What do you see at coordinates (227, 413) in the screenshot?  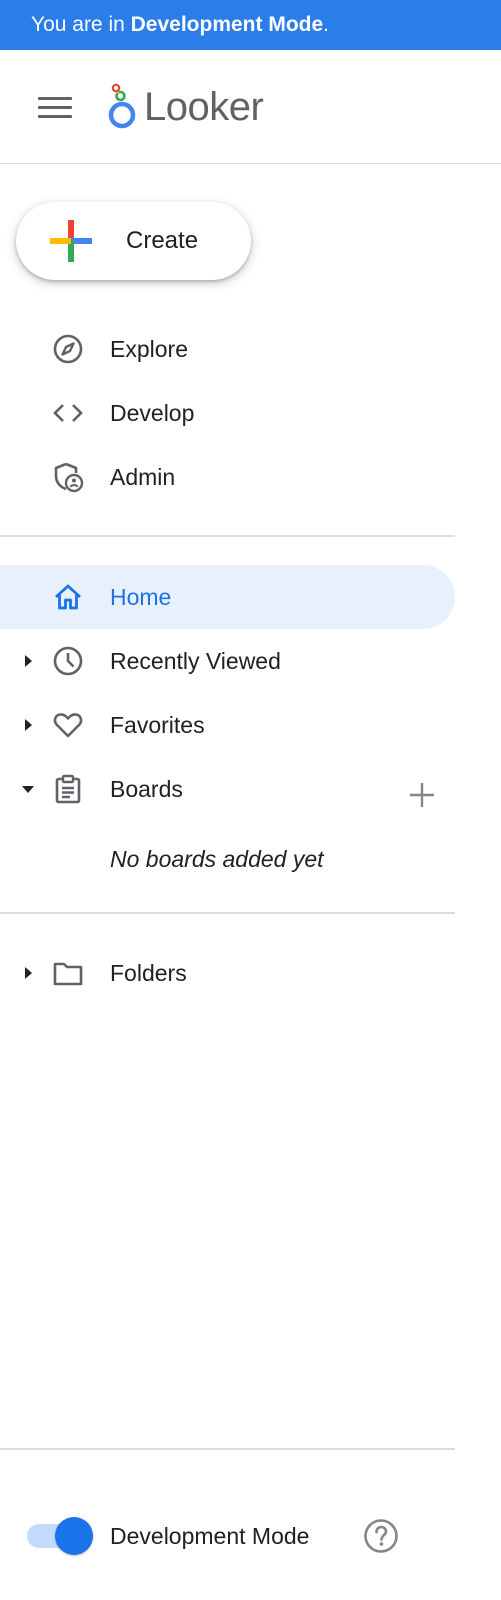 I see `nav-item-develop: Develop` at bounding box center [227, 413].